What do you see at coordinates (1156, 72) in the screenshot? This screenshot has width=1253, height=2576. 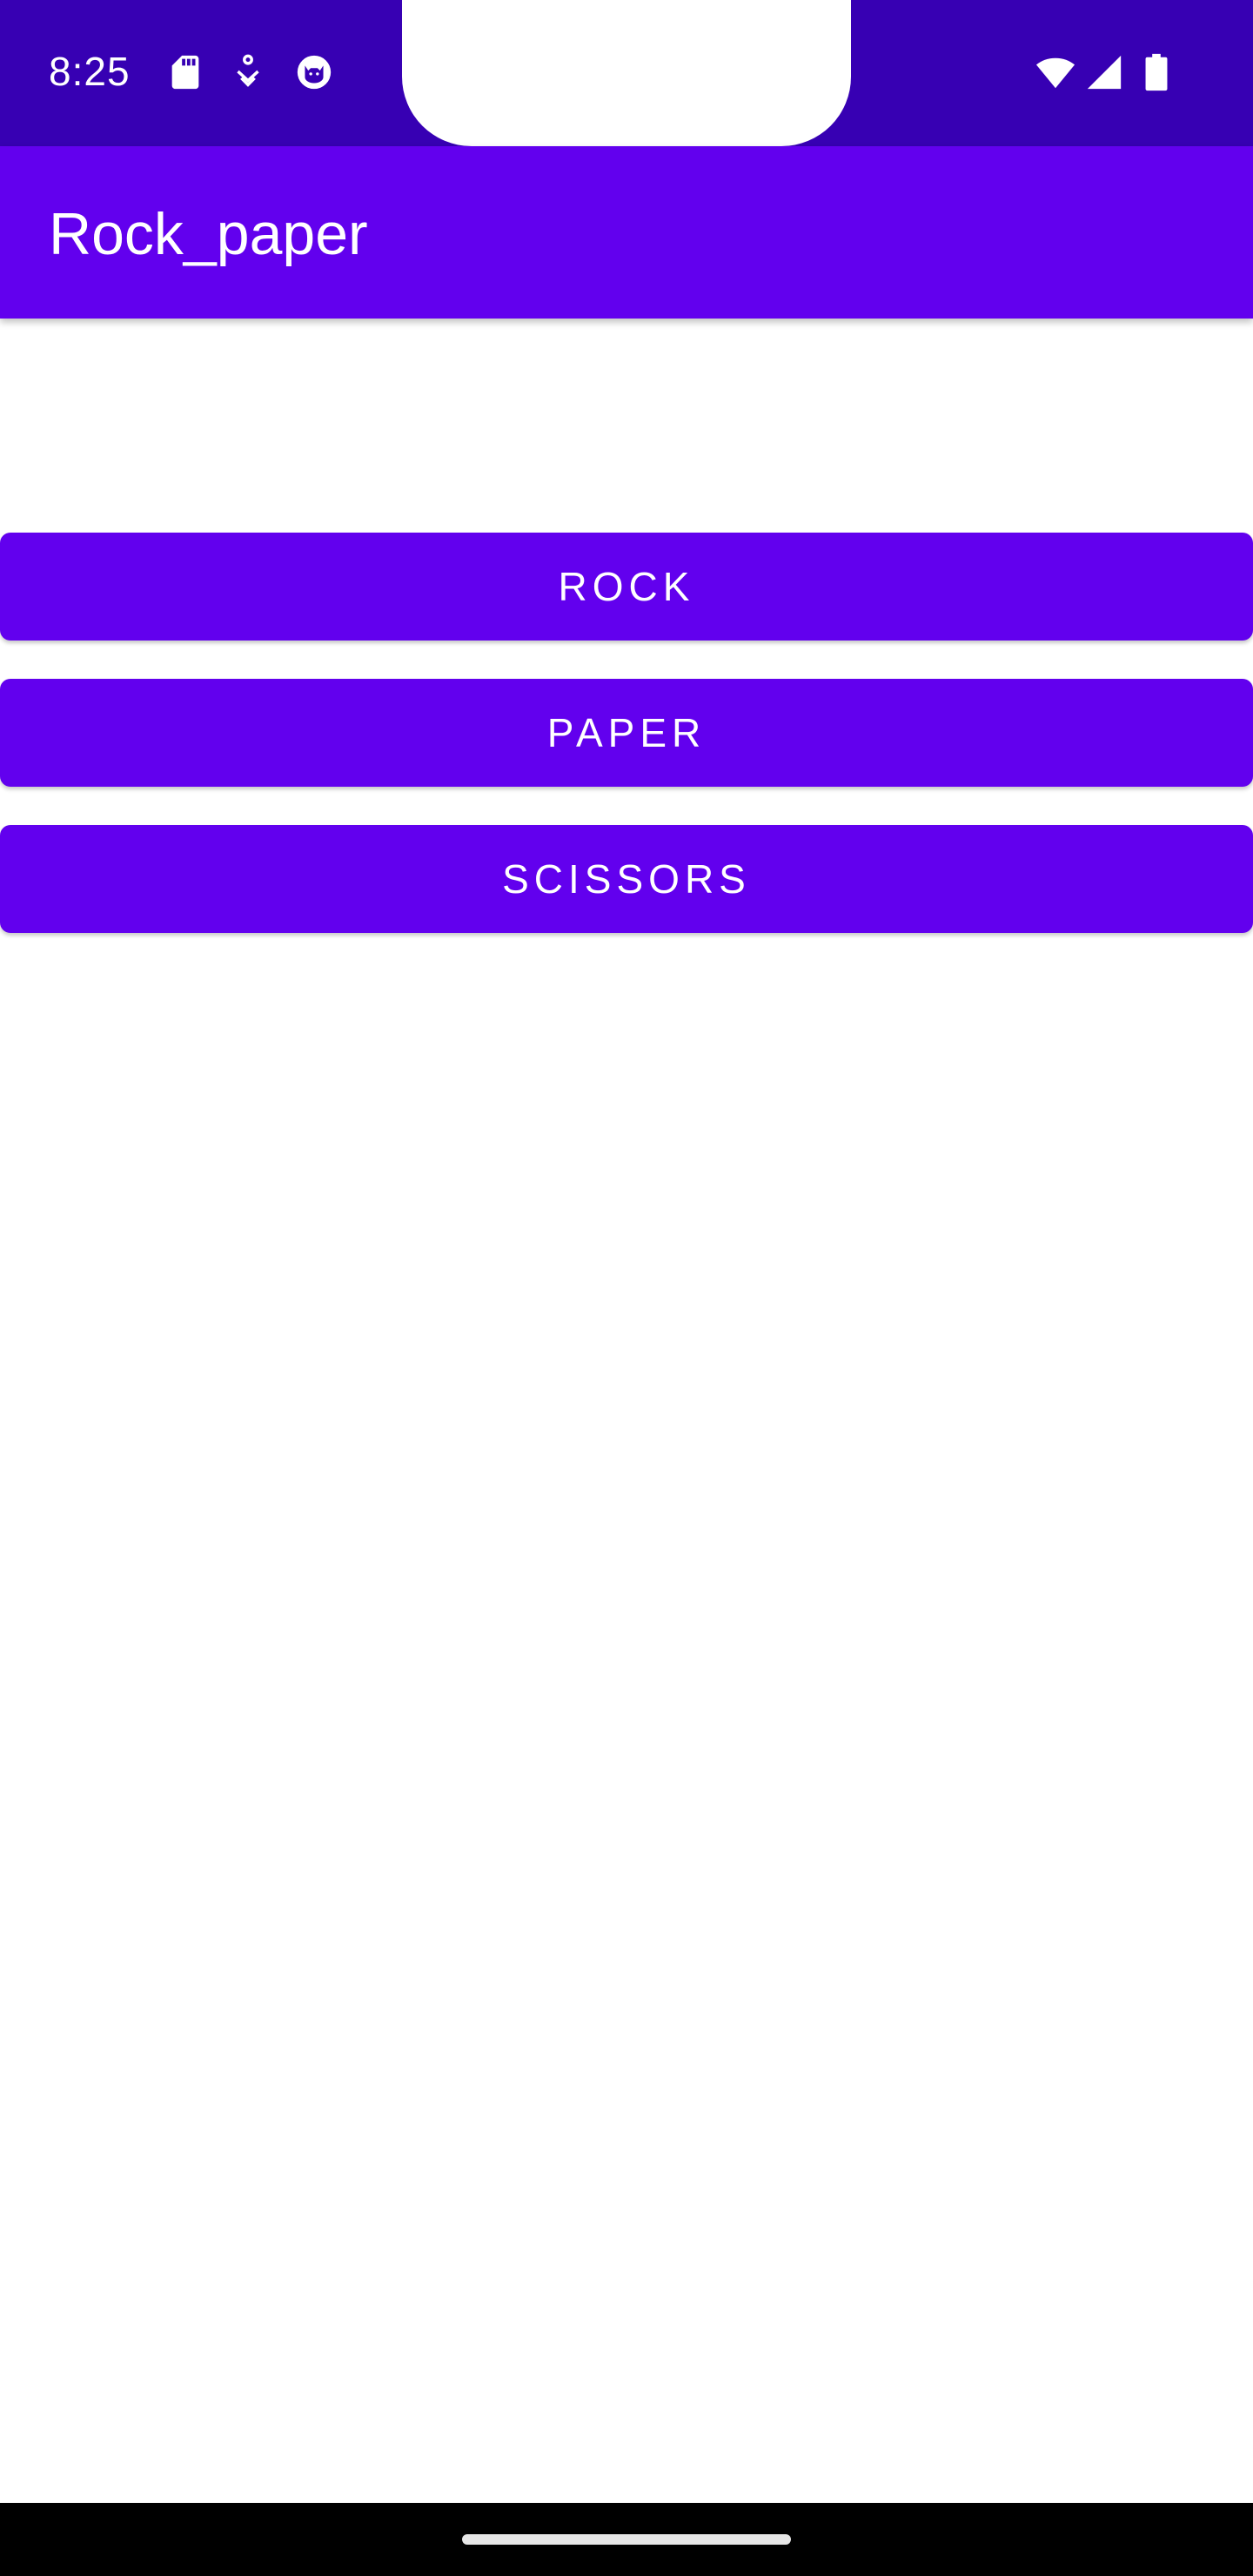 I see `battery-icon` at bounding box center [1156, 72].